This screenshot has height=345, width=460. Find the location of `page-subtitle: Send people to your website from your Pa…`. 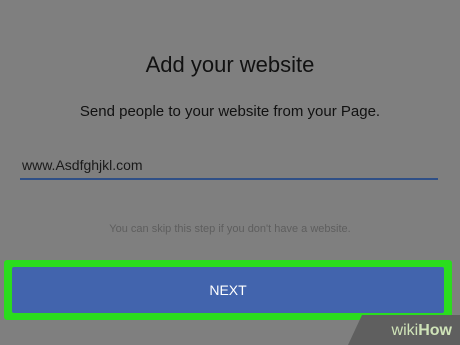

page-subtitle: Send people to your website from your Pa… is located at coordinates (230, 111).